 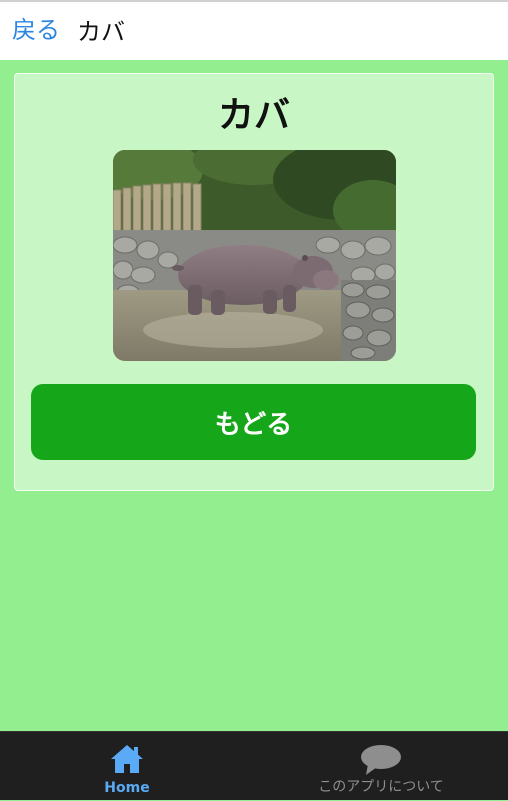 What do you see at coordinates (381, 762) in the screenshot?
I see `speech-bubble-icon` at bounding box center [381, 762].